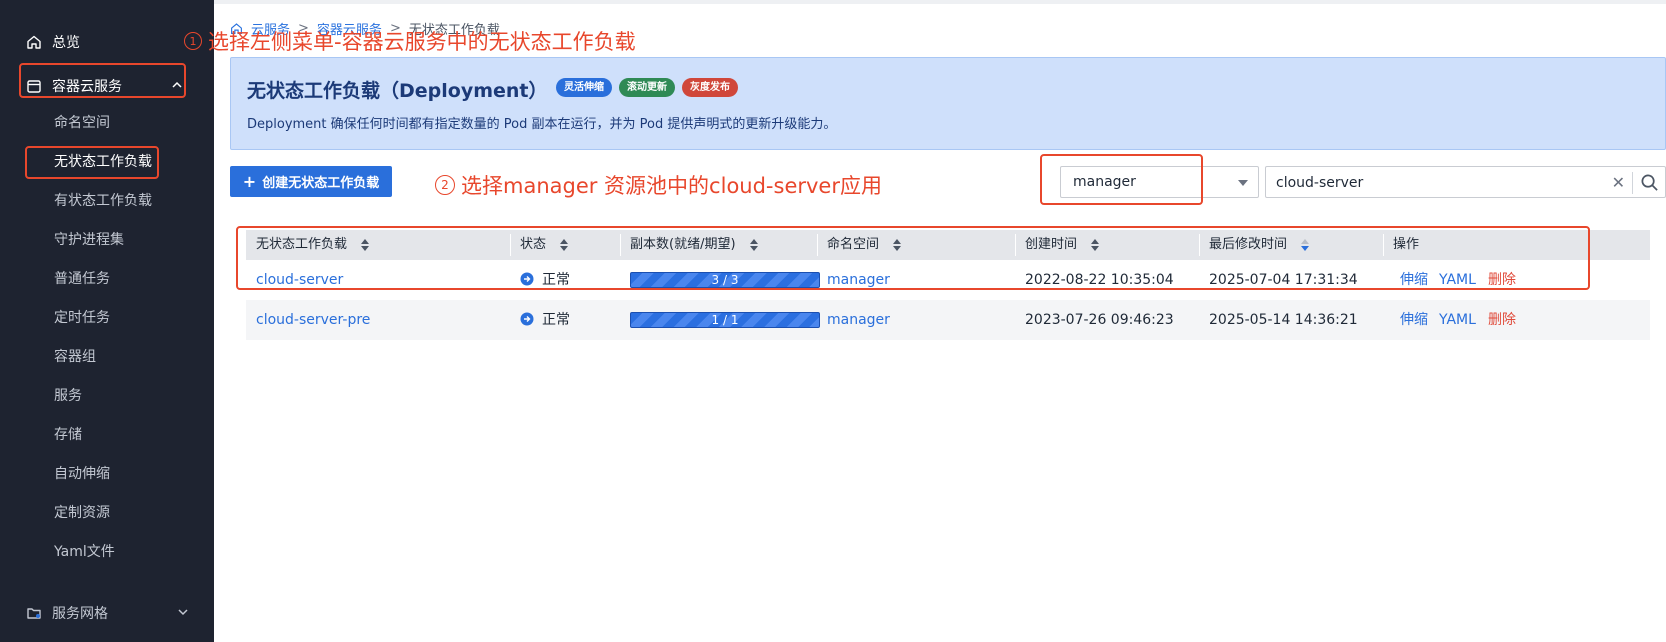 This screenshot has width=1666, height=642. I want to click on replica-progress-bar: 1 / 1, so click(725, 320).